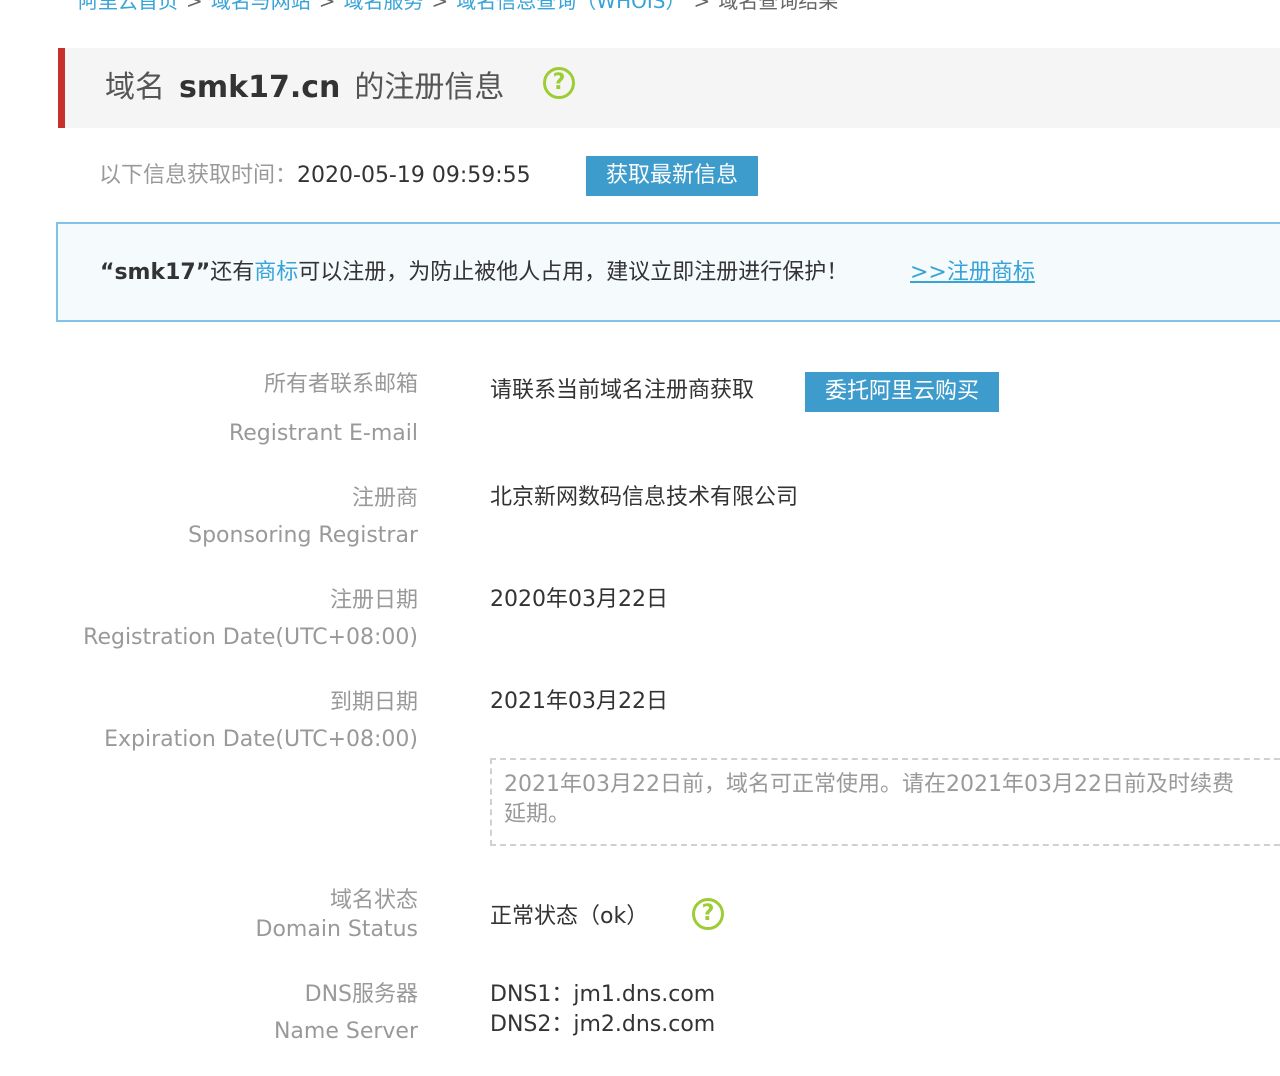 The height and width of the screenshot is (1076, 1280). Describe the element at coordinates (232, 272) in the screenshot. I see `notice-text-part1: 还有` at that location.